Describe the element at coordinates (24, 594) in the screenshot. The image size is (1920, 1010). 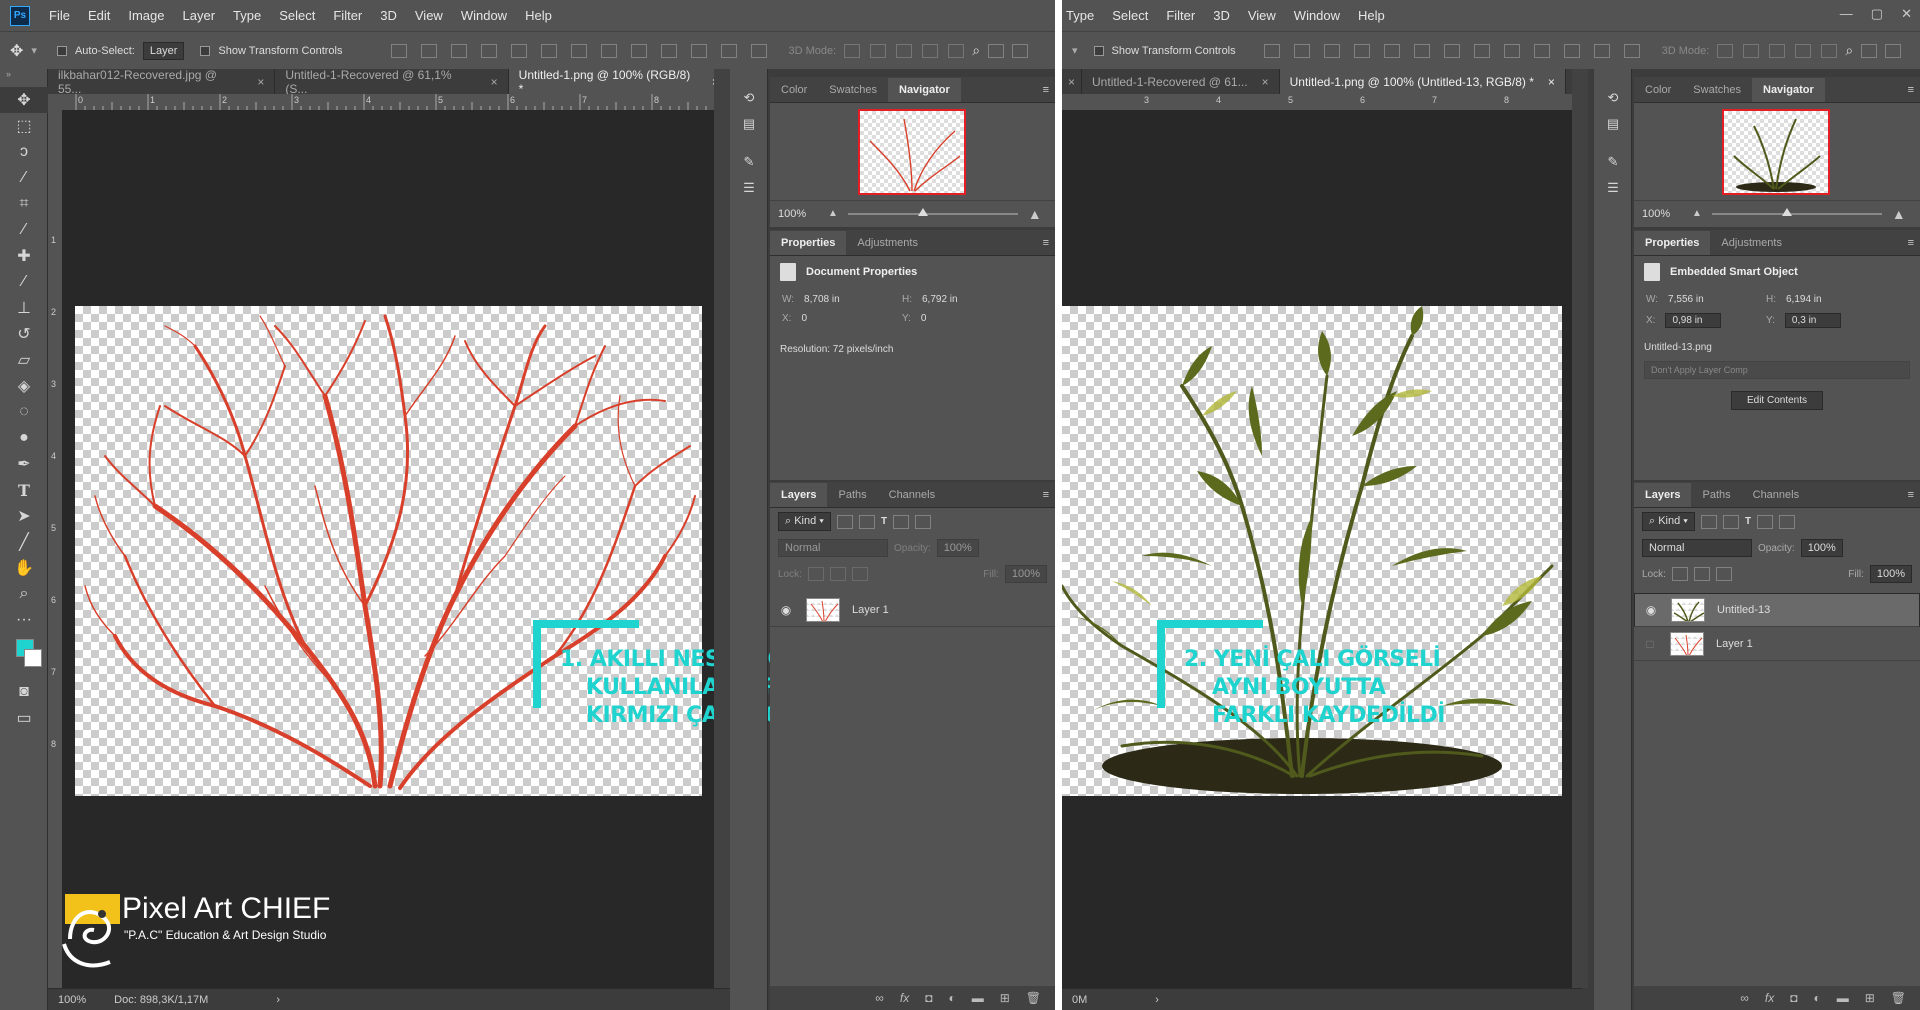
I see `zoom-tool-icon: ⌕` at that location.